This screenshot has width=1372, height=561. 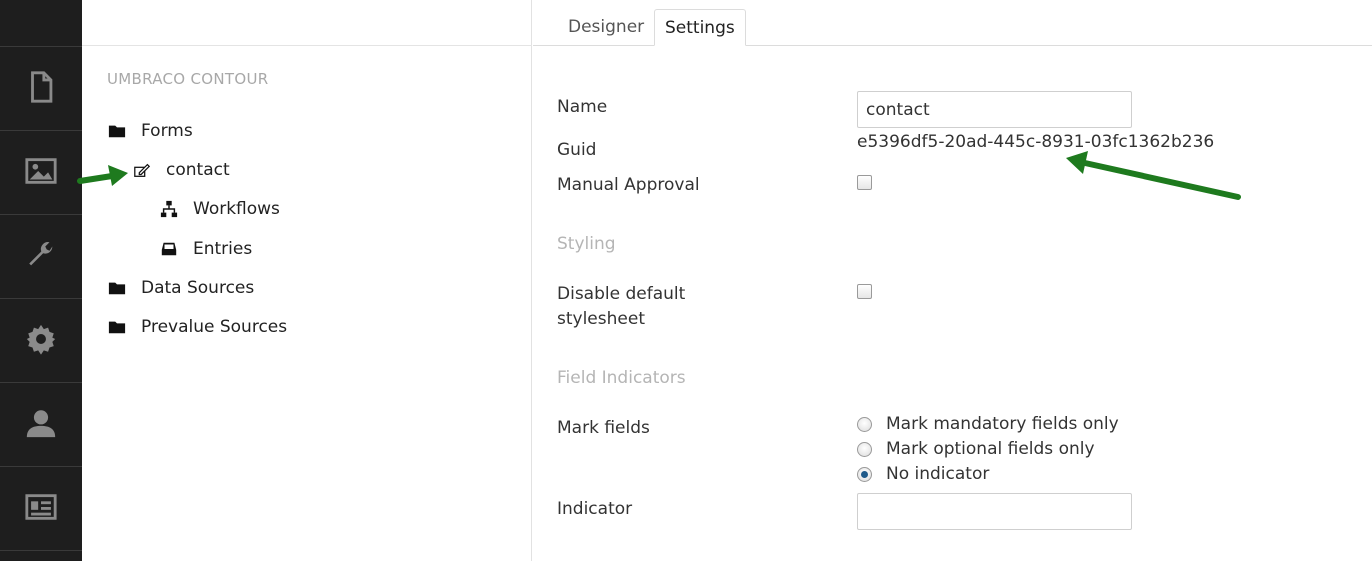 I want to click on manual-approval-label: Manual Approval, so click(x=628, y=185).